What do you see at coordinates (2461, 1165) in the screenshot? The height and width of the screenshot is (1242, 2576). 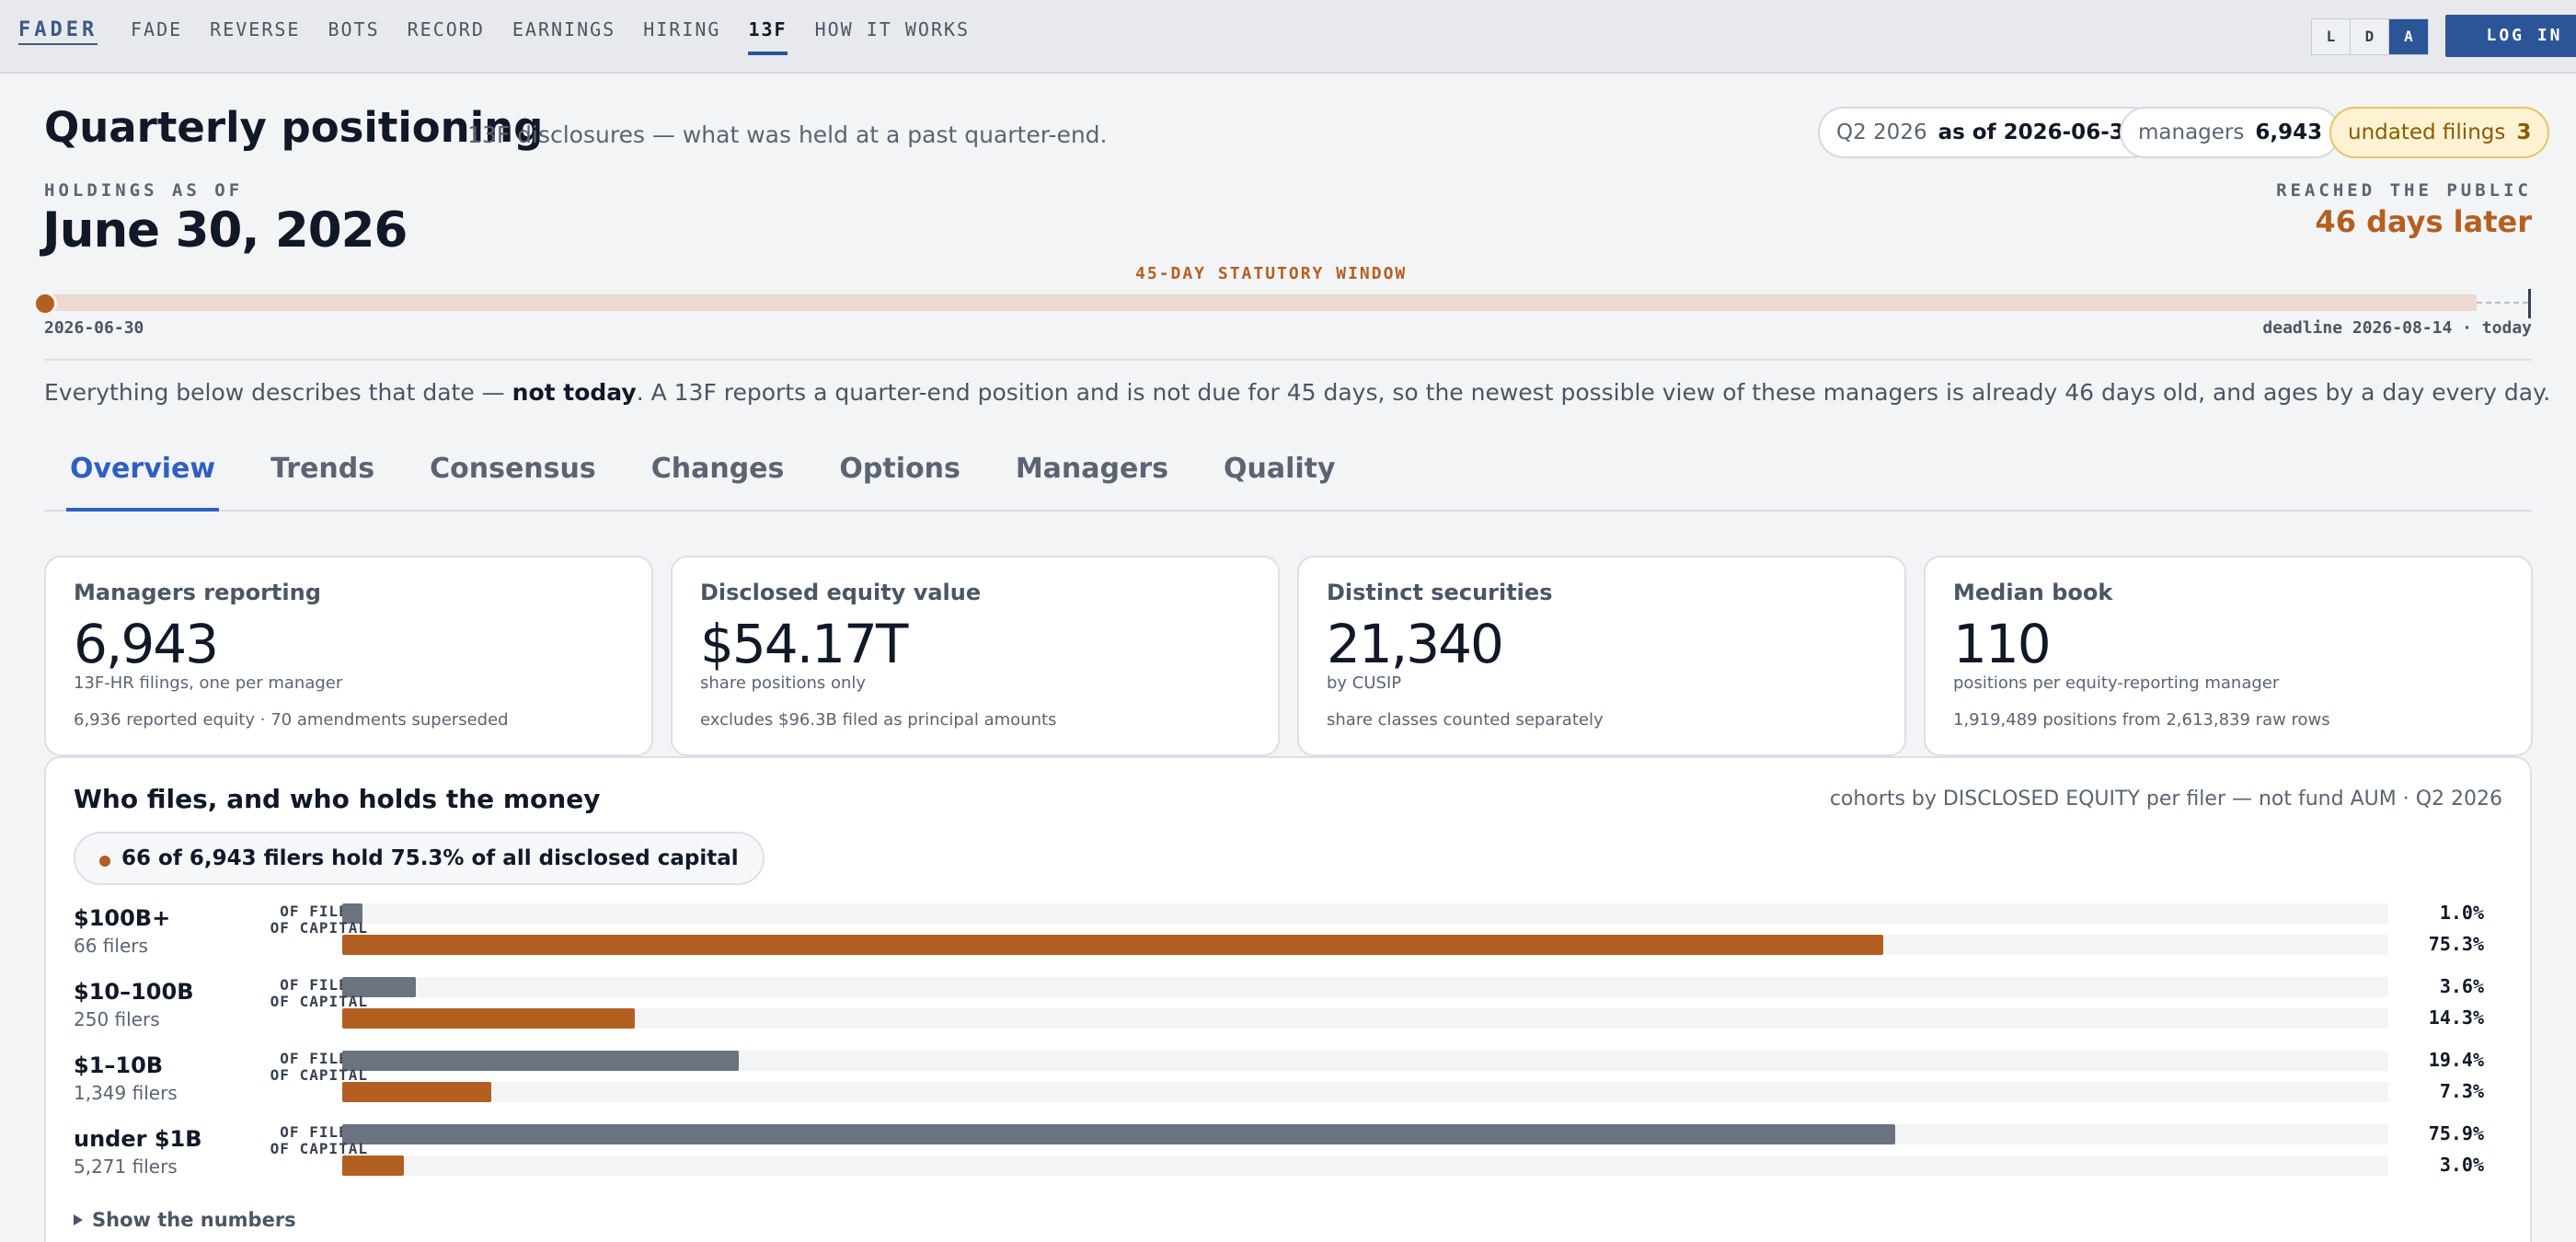 I see `capital-pct-label: 3.0%` at bounding box center [2461, 1165].